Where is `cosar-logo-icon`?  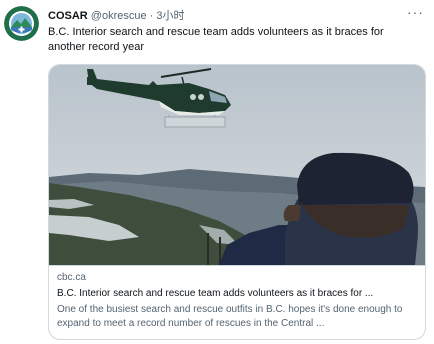
cosar-logo-icon is located at coordinates (21, 23).